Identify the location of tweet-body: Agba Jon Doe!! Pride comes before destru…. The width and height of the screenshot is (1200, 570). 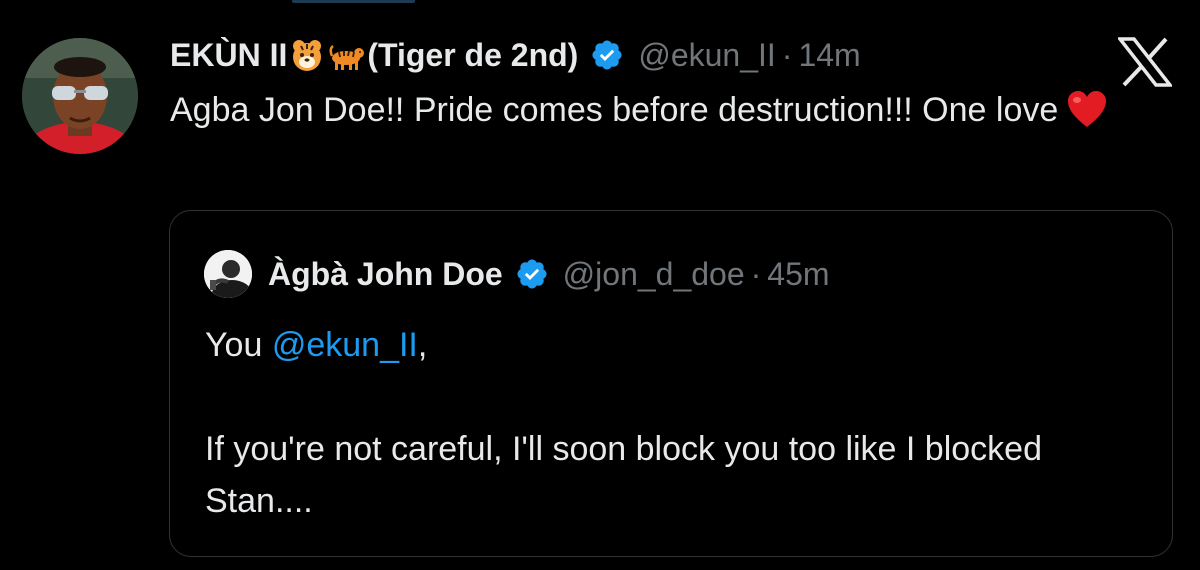
(614, 110).